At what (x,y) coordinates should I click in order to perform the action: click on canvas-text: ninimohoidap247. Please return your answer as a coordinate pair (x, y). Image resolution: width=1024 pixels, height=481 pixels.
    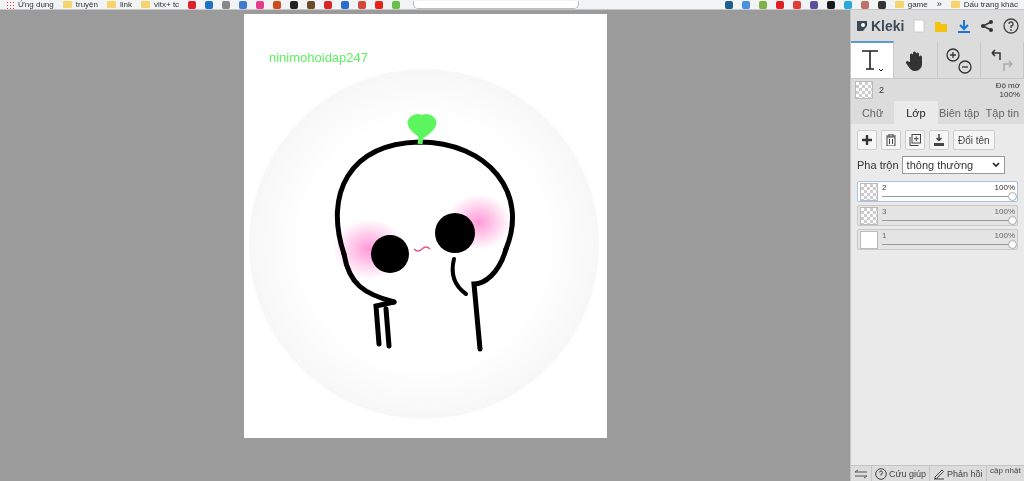
    Looking at the image, I should click on (319, 57).